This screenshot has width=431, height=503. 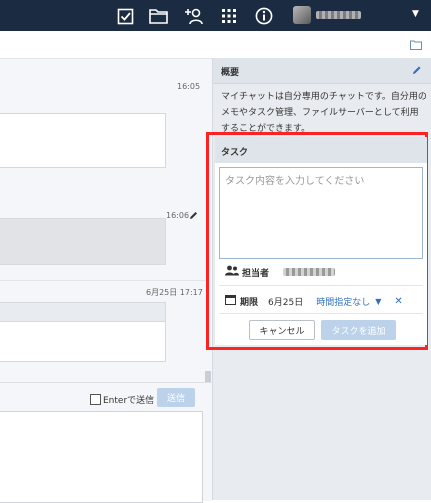 I want to click on task-header: タスク, so click(x=321, y=150).